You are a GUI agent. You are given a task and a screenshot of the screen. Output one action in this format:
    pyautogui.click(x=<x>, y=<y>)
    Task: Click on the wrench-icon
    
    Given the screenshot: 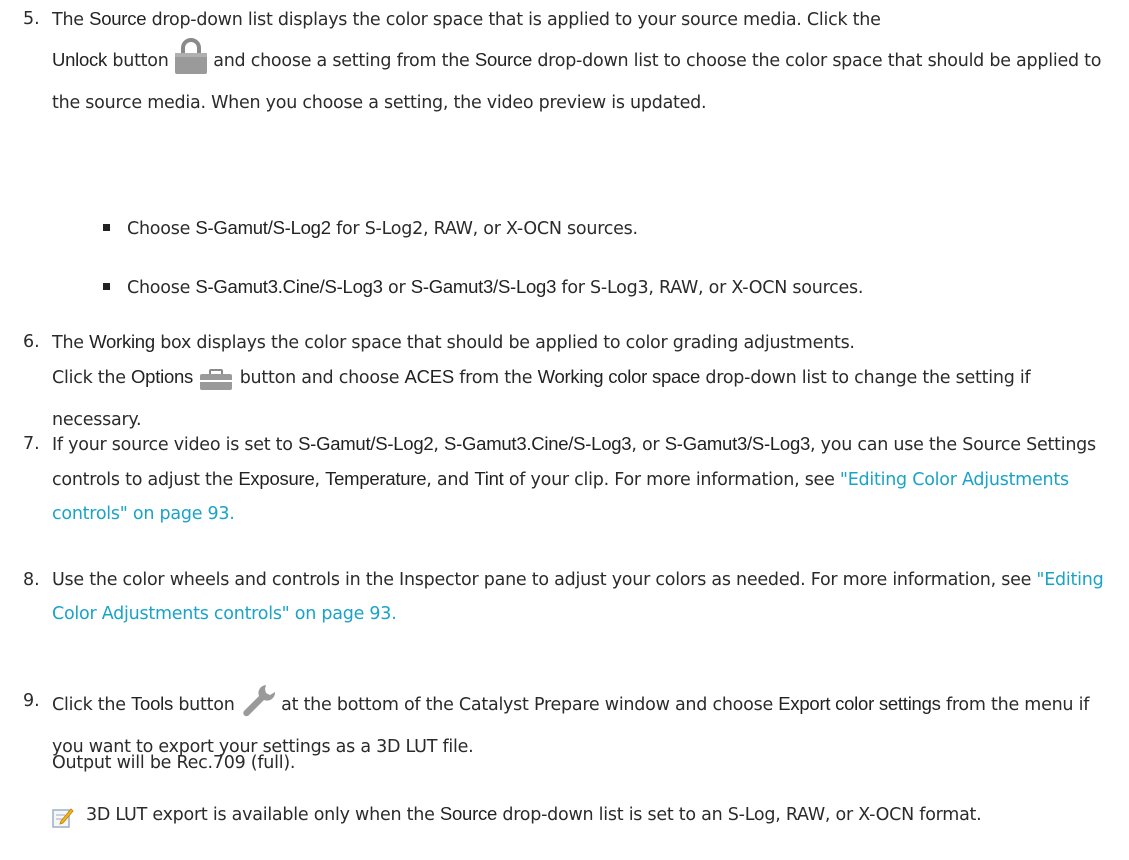 What is the action you would take?
    pyautogui.click(x=258, y=707)
    